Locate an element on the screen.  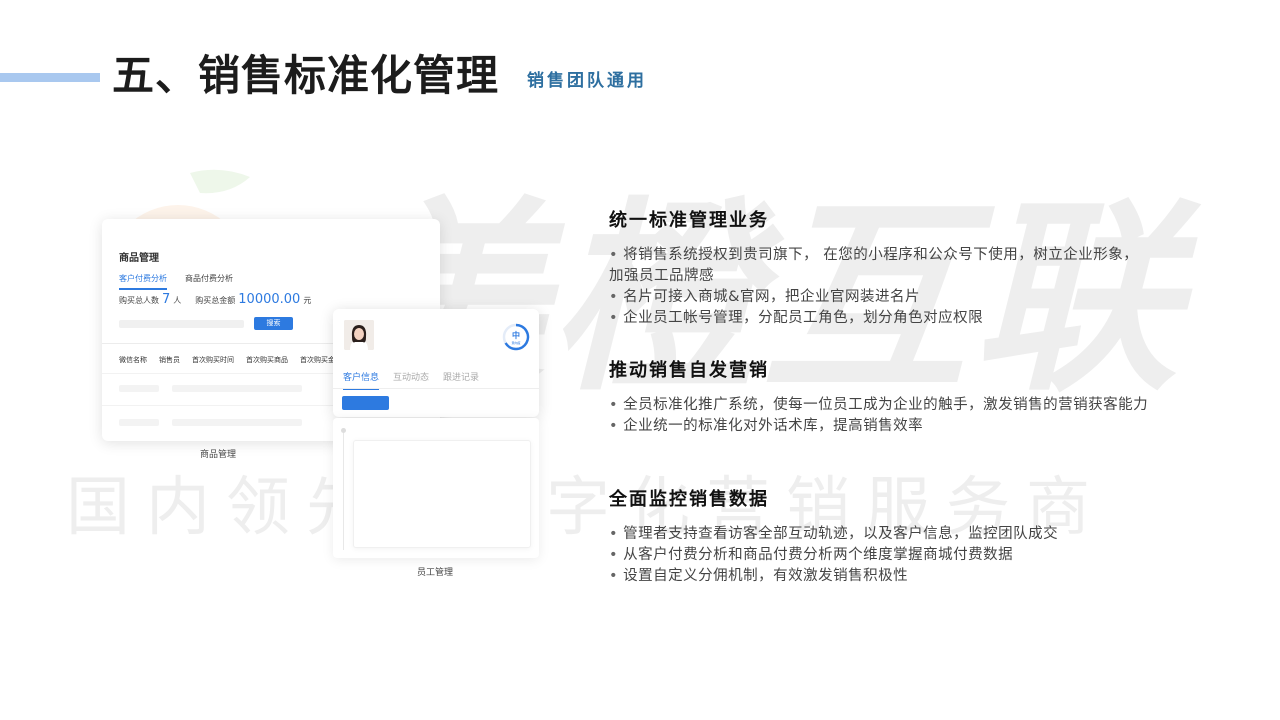
amount-unit: 元 is located at coordinates (307, 300).